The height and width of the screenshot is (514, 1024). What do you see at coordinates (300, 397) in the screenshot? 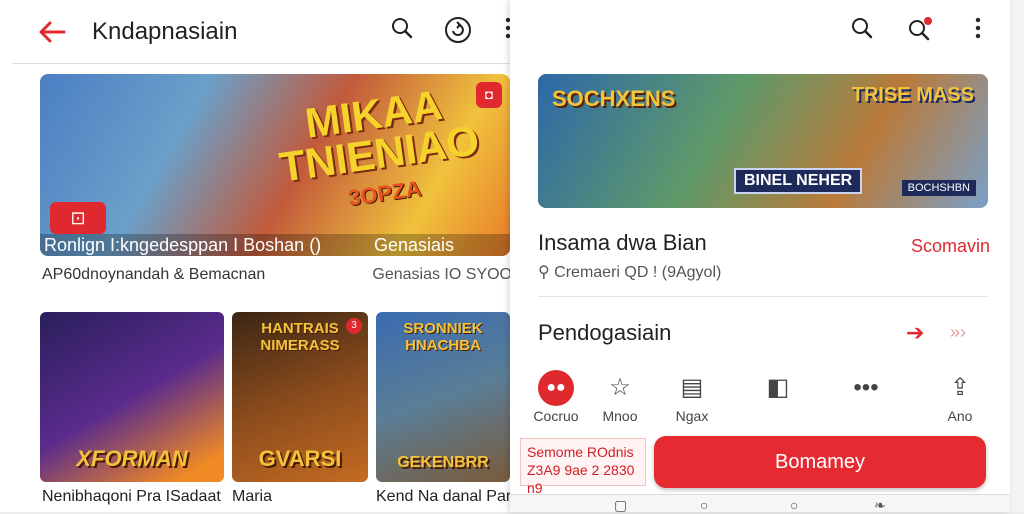
I see `game-thumb-2: HANTRAIS NIMERASS 3 GVARSI` at bounding box center [300, 397].